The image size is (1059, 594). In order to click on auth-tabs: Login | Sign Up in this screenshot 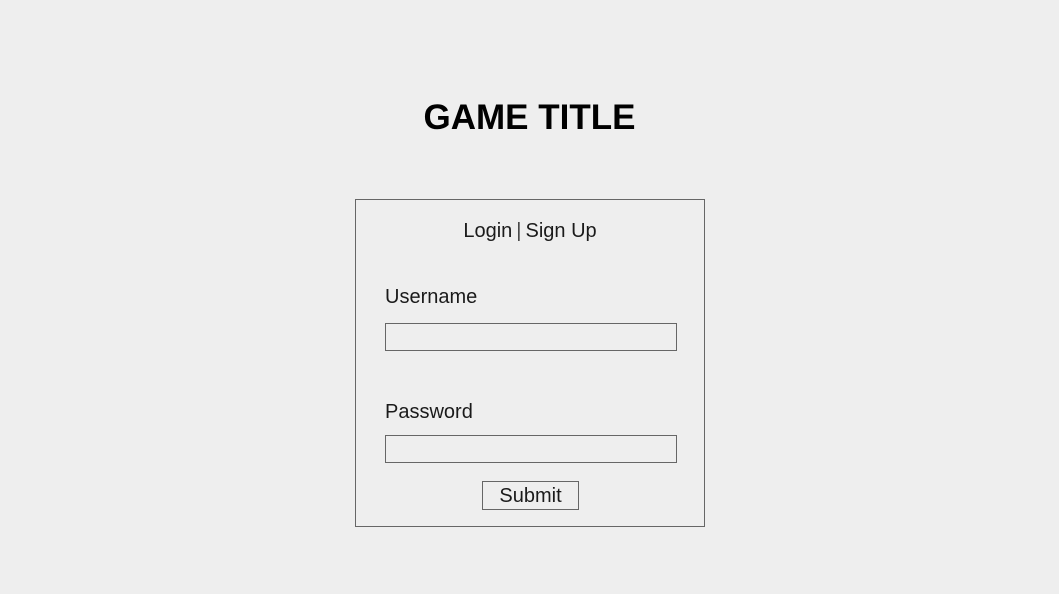, I will do `click(530, 231)`.